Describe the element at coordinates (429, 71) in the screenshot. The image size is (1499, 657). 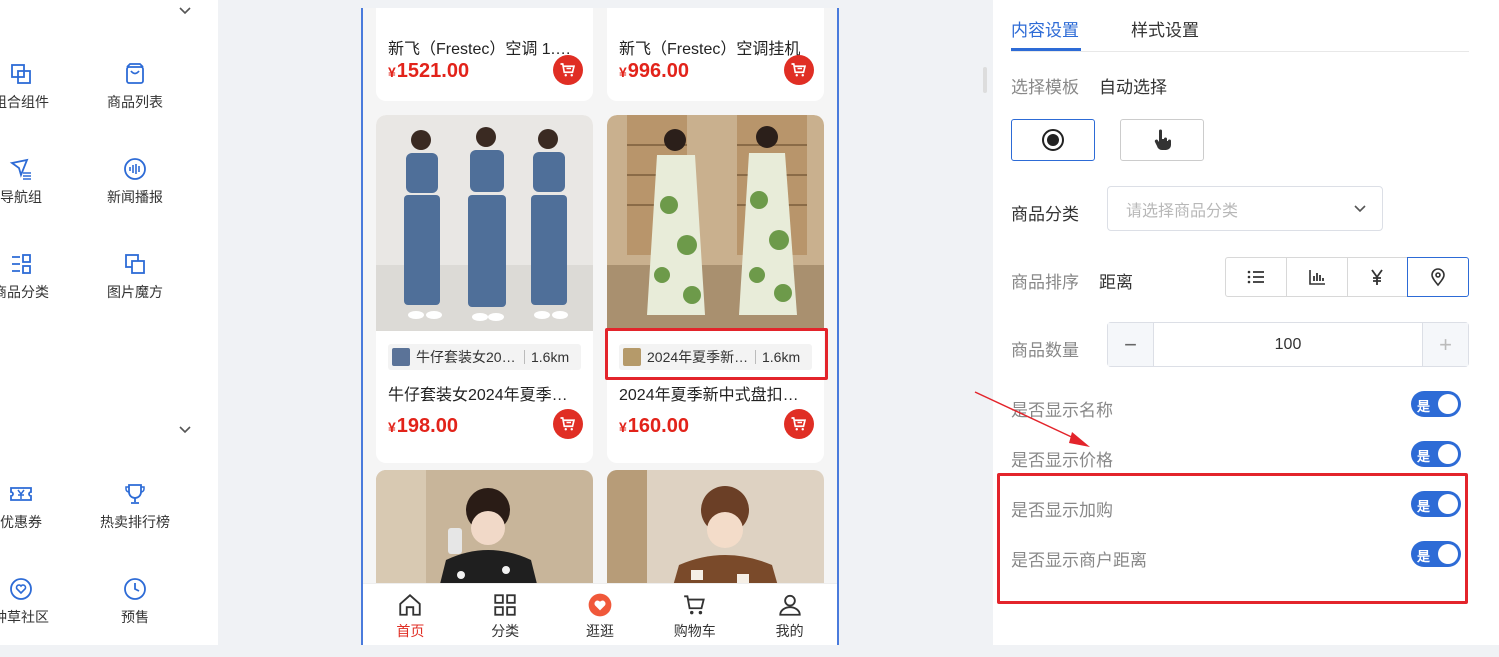
I see `product-price: ¥1521.00` at that location.